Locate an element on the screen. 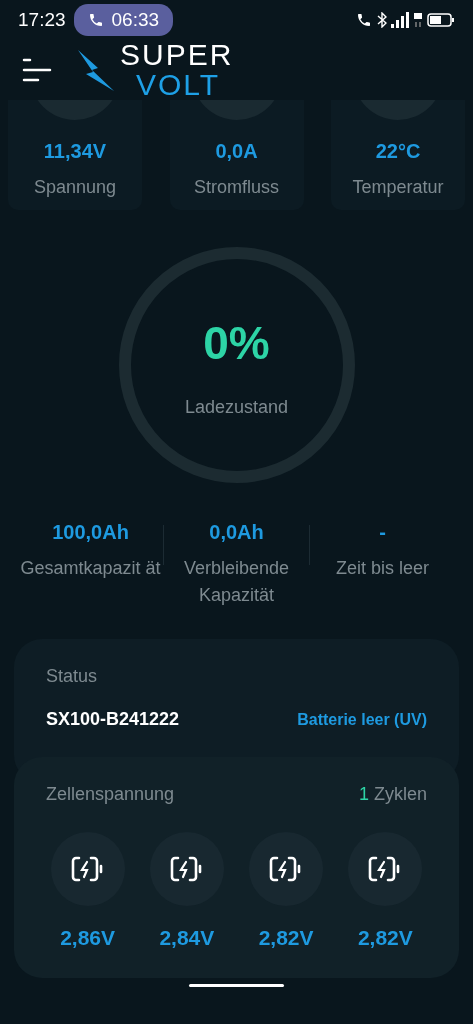 The height and width of the screenshot is (1024, 473). signal-icon is located at coordinates (400, 20).